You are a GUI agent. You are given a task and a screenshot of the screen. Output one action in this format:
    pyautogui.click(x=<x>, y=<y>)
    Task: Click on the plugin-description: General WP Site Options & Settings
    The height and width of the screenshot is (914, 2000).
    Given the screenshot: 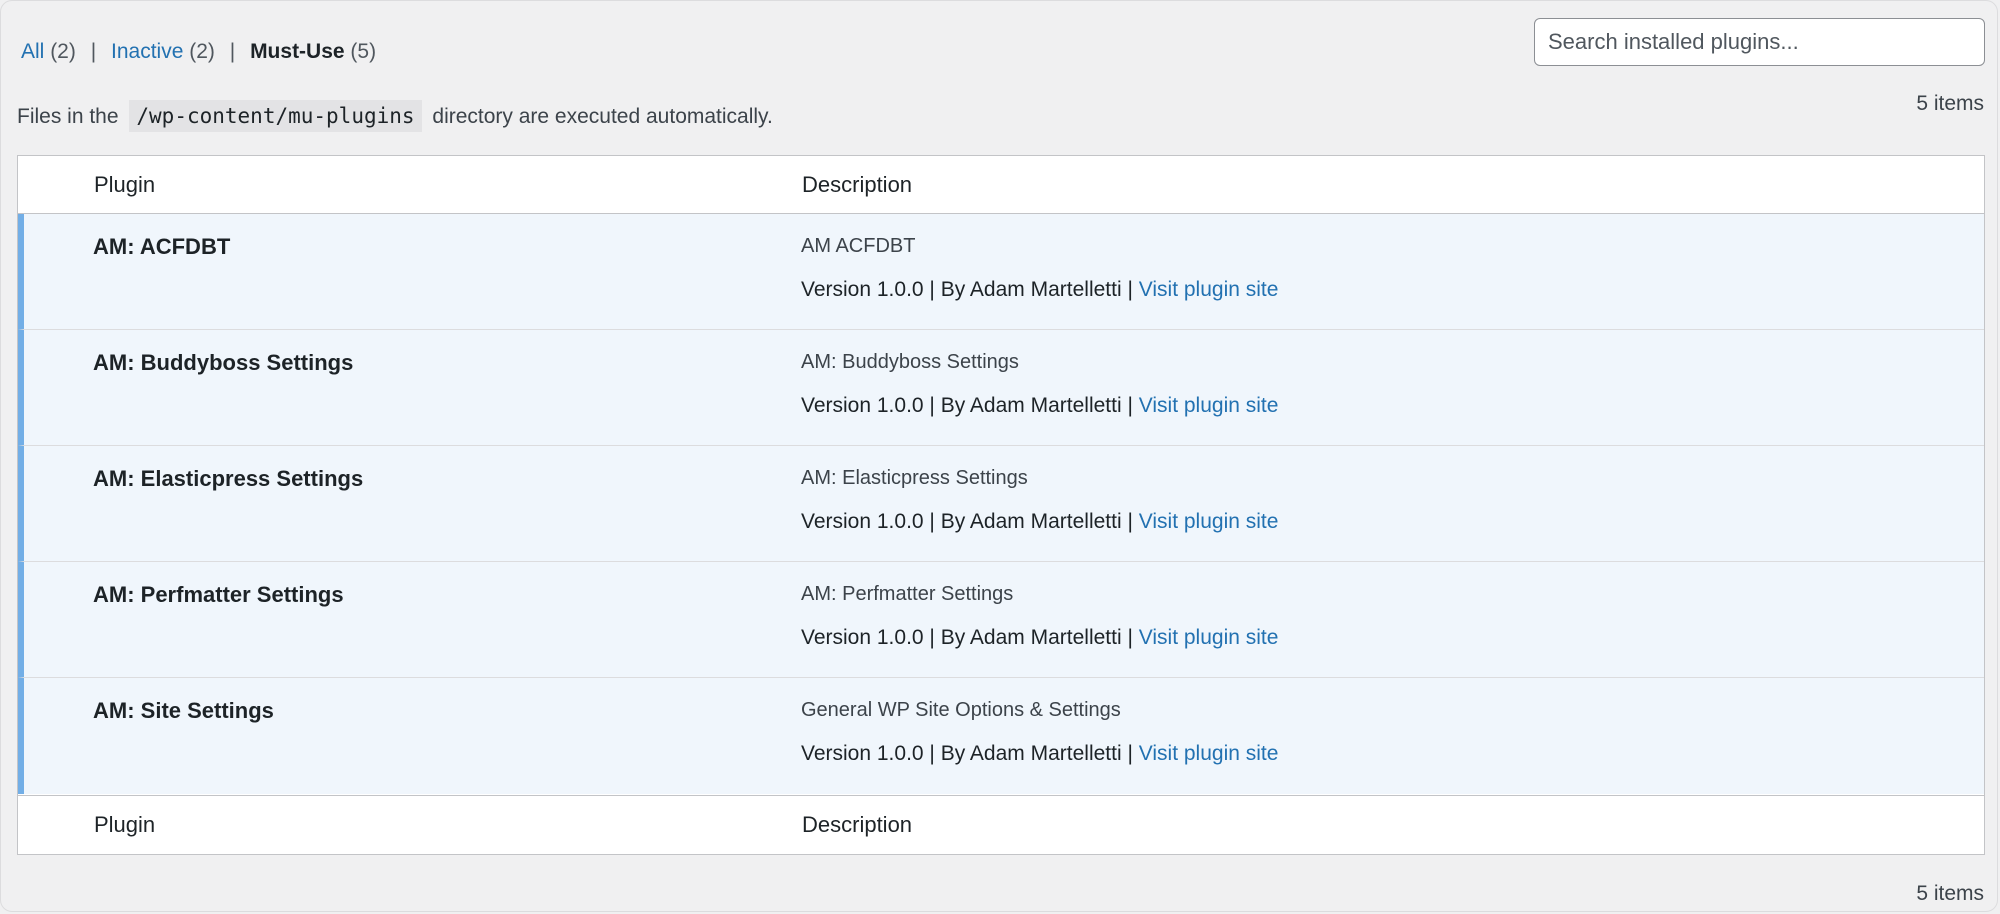 What is the action you would take?
    pyautogui.click(x=961, y=710)
    